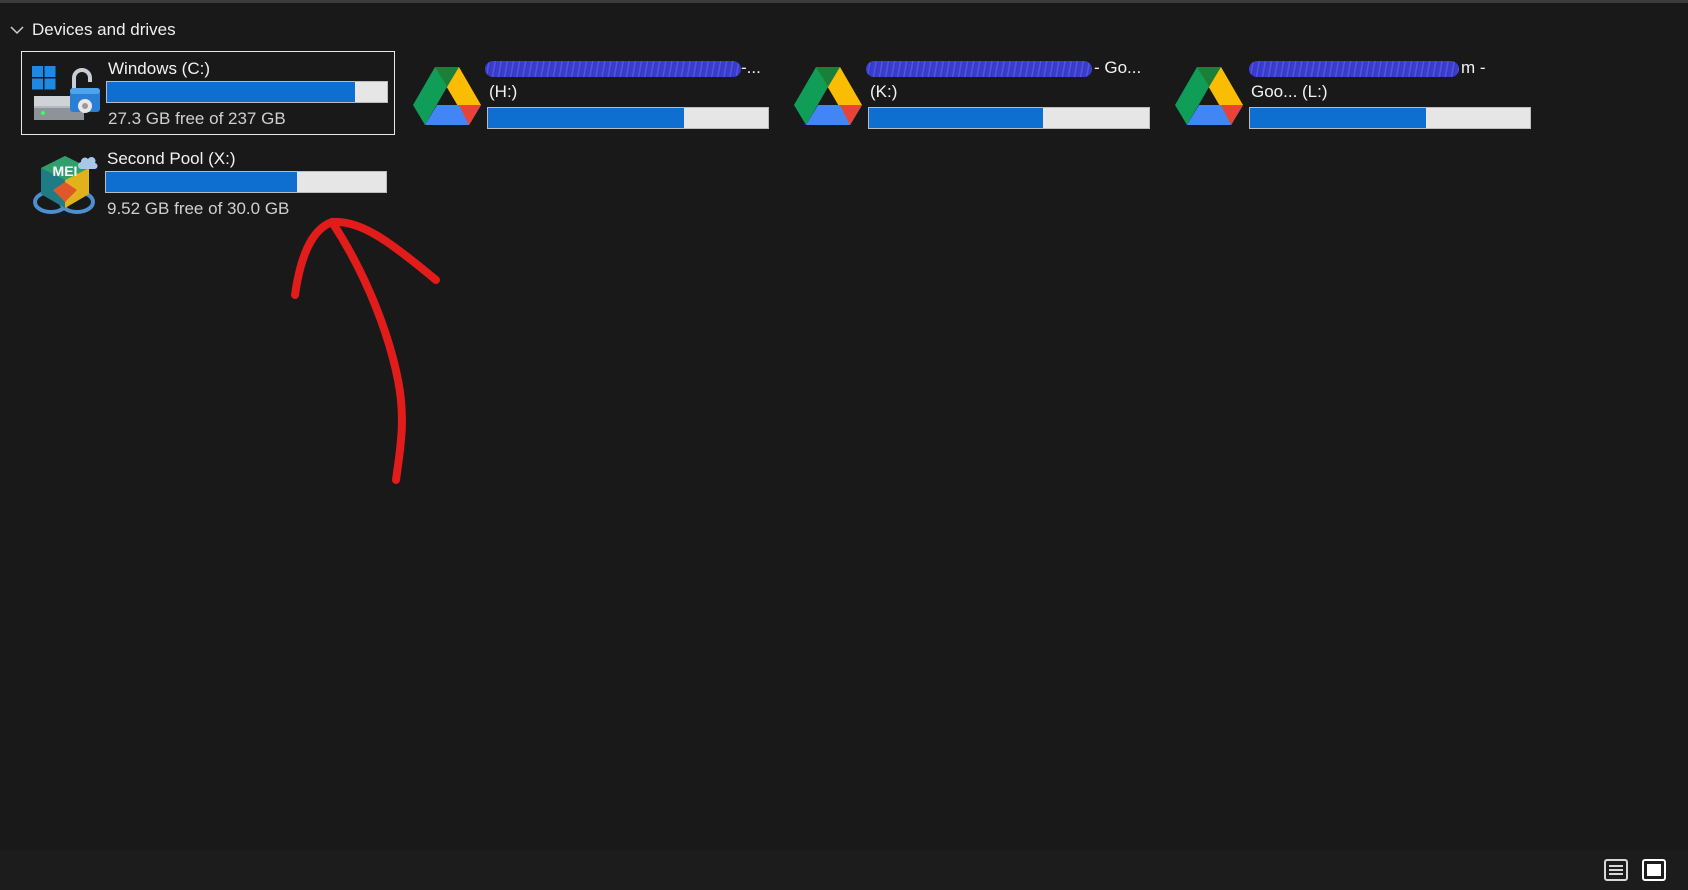 This screenshot has width=1688, height=890. I want to click on mei-logo-text: MEI, so click(65, 171).